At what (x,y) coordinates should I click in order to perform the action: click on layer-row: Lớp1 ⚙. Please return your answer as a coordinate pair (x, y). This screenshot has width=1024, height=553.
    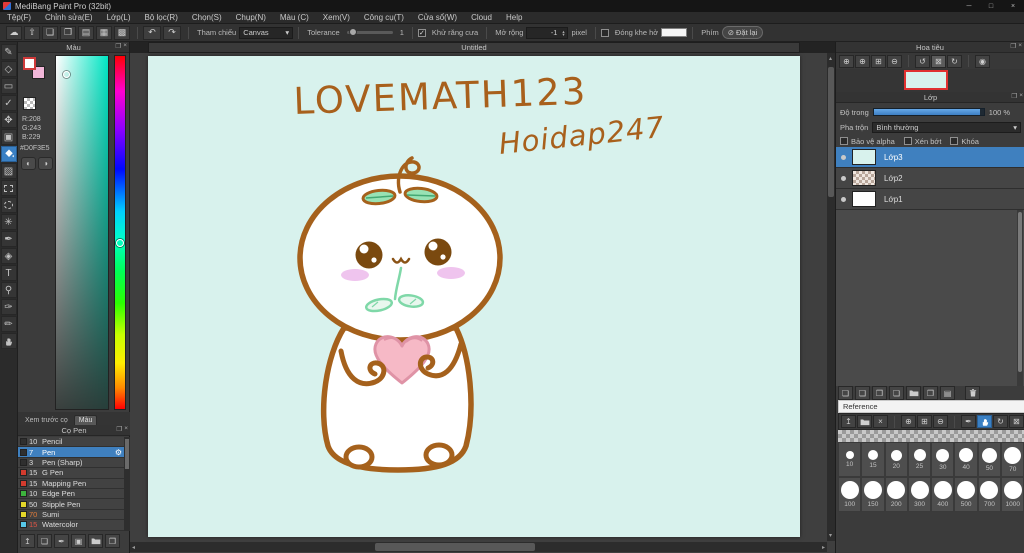
    Looking at the image, I should click on (930, 199).